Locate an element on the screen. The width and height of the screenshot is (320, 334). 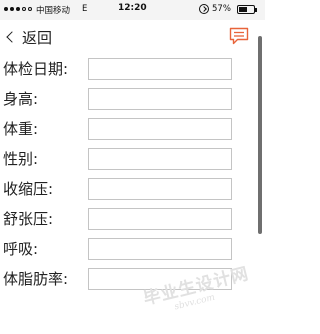
back-button: 返回 is located at coordinates (28, 37).